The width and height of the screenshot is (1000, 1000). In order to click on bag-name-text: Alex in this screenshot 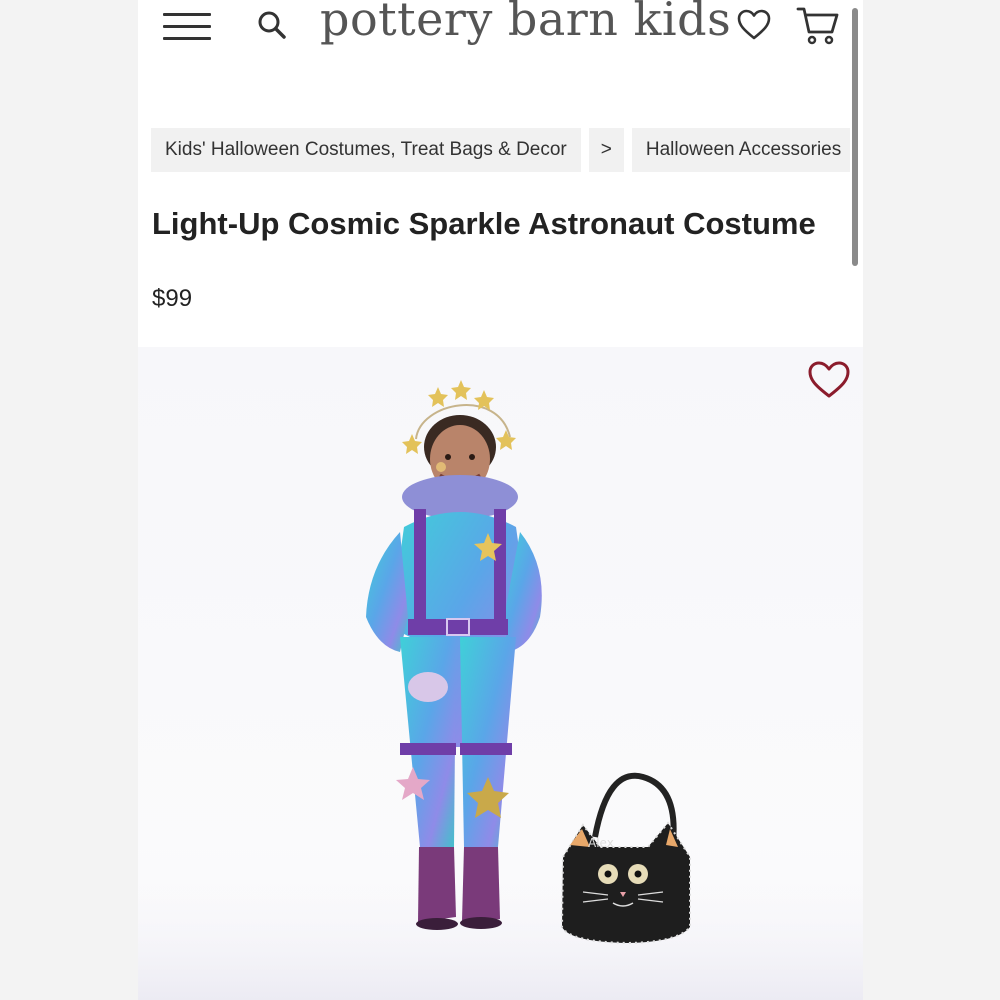, I will do `click(601, 843)`.